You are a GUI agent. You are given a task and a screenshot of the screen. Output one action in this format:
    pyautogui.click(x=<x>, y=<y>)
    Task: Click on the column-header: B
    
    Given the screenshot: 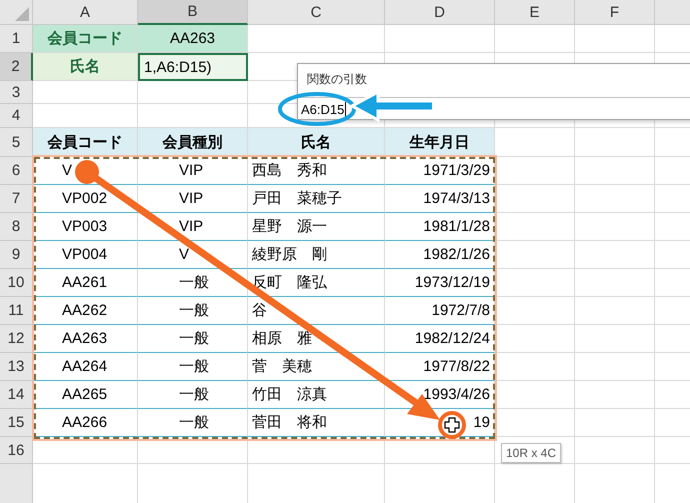 What is the action you would take?
    pyautogui.click(x=193, y=12)
    